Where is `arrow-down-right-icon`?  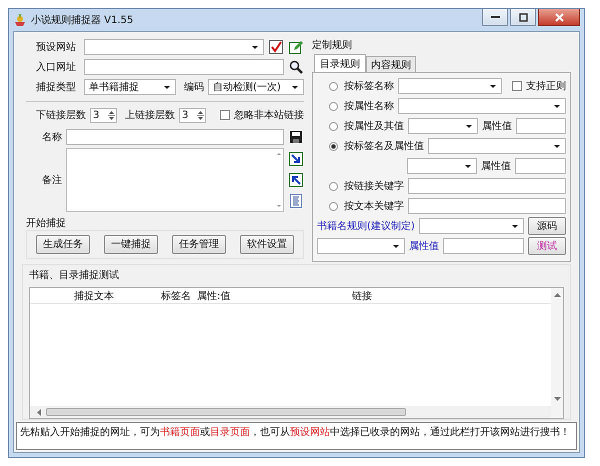 arrow-down-right-icon is located at coordinates (296, 159).